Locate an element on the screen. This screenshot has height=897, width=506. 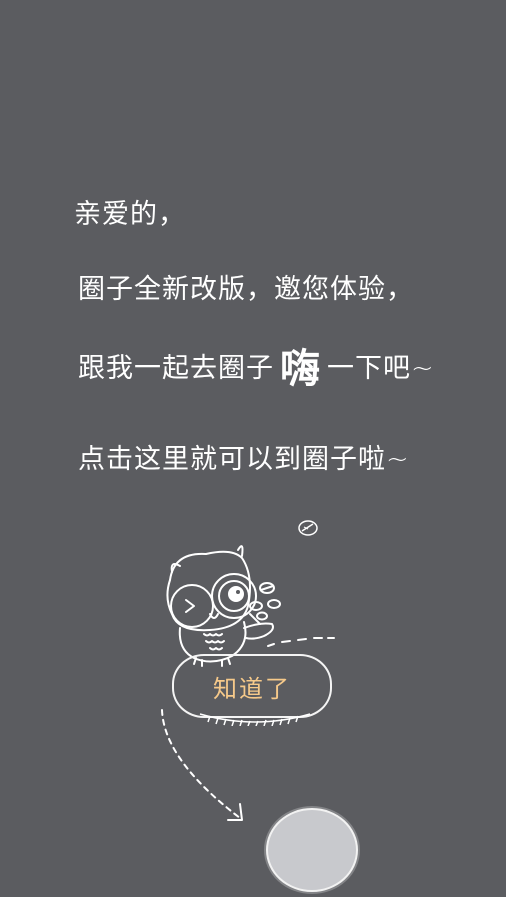
join-text: 跟我一起去圈子 嗨 一下吧~ is located at coordinates (256, 367).